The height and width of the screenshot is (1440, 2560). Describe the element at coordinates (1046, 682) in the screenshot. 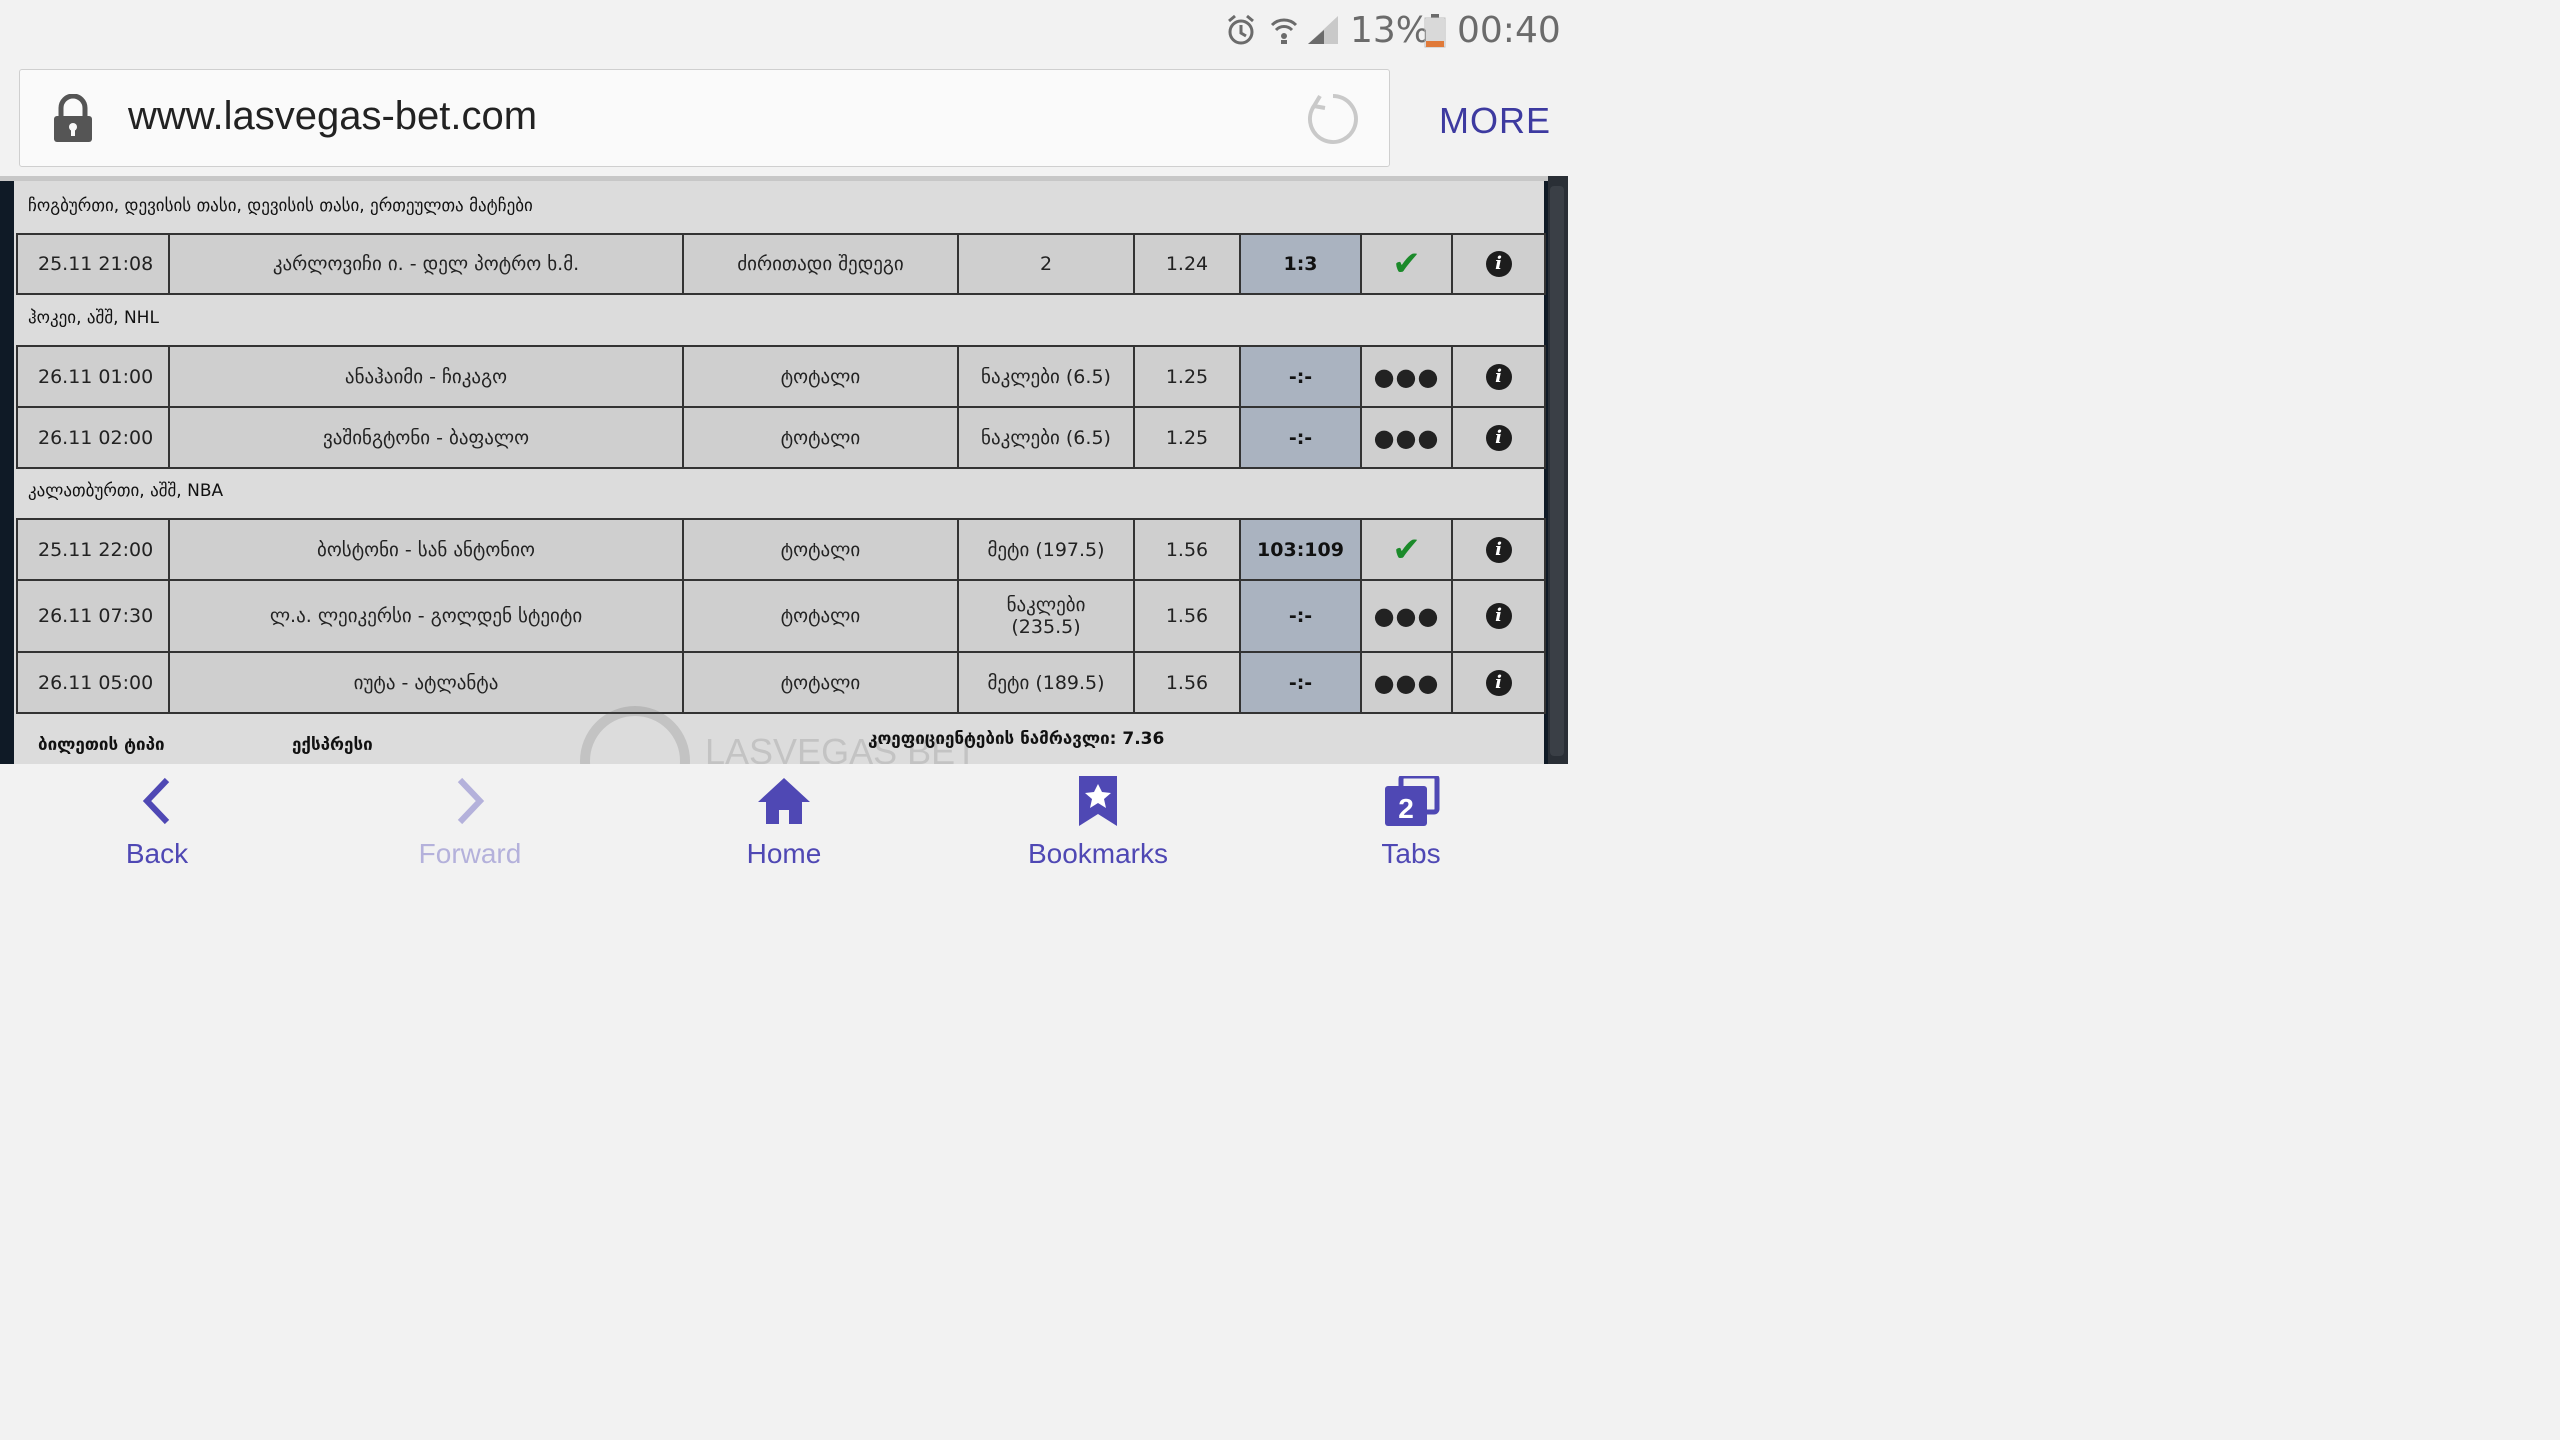

I see `cell-pick: მეტი (189.5)` at that location.